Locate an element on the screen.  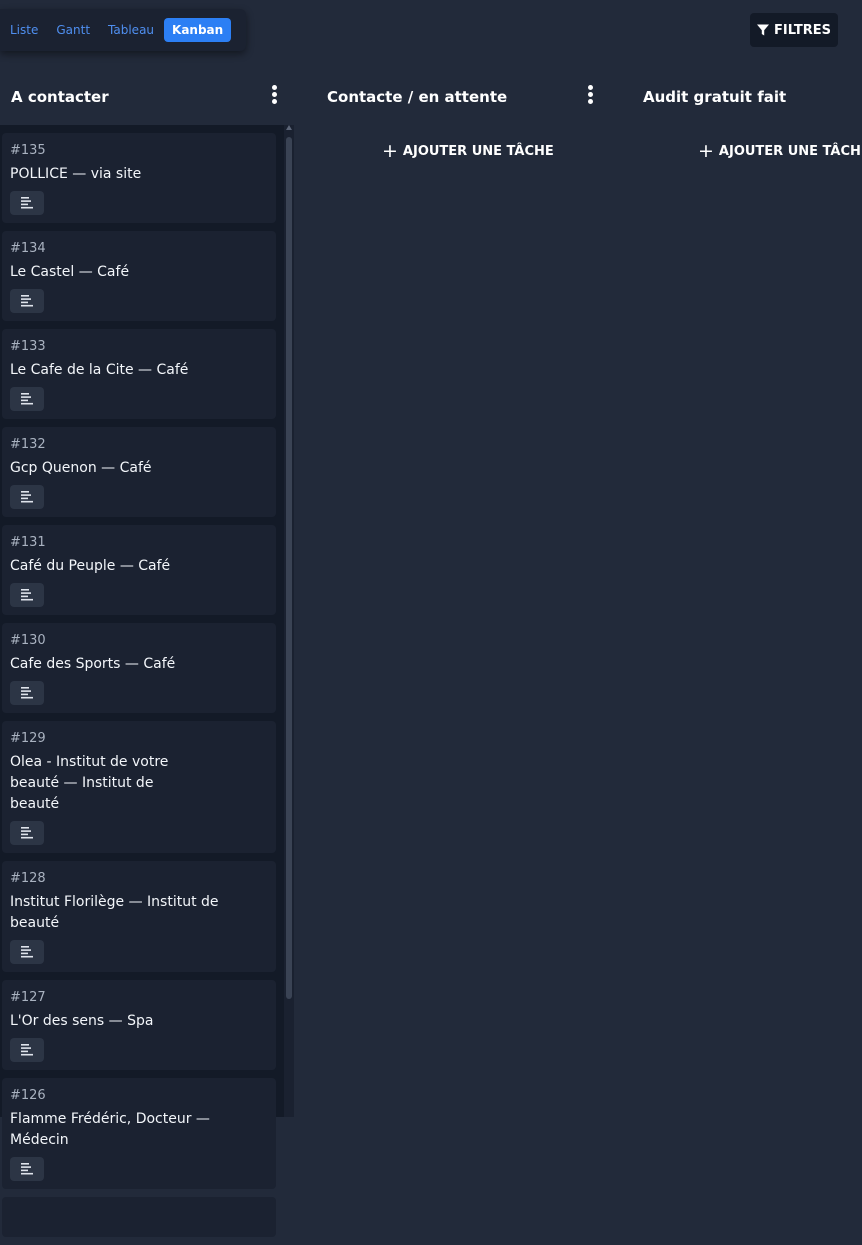
task-id: #132 is located at coordinates (28, 444).